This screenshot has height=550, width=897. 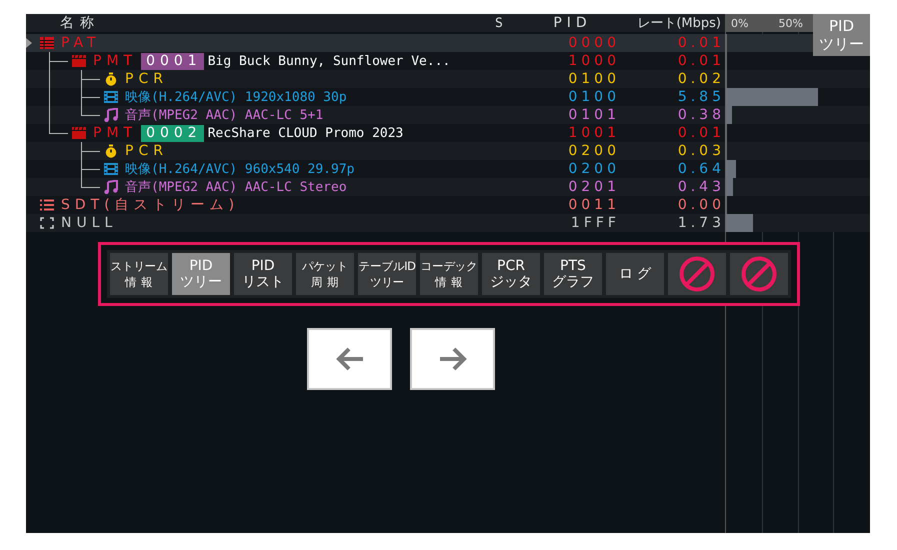 I want to click on program-number: 0002, so click(x=172, y=133).